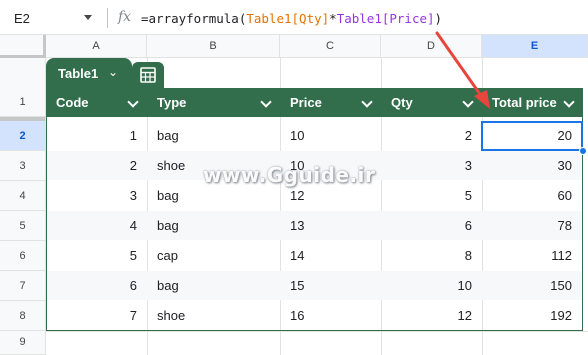 The image size is (588, 355). I want to click on header-type: Type, so click(213, 102).